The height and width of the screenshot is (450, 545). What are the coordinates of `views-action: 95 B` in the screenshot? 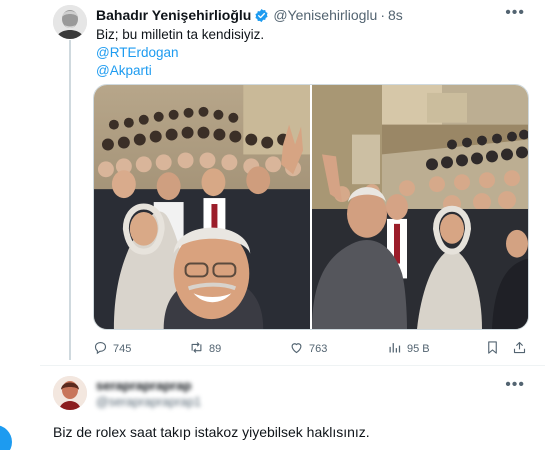 It's located at (408, 349).